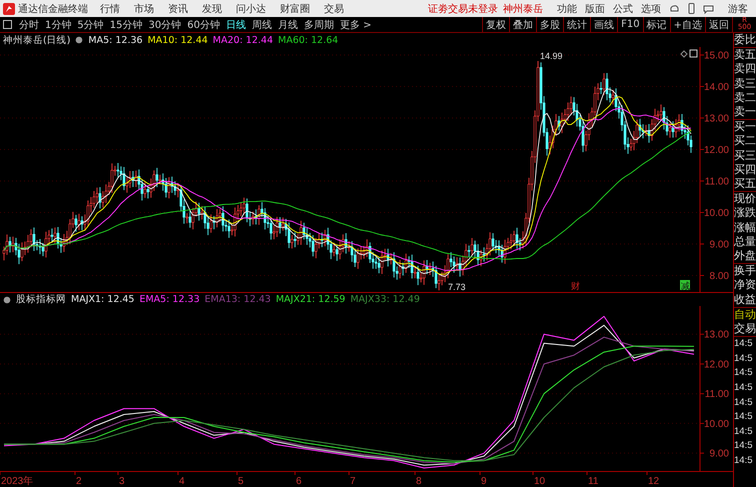  I want to click on period-tab: 周线, so click(261, 25).